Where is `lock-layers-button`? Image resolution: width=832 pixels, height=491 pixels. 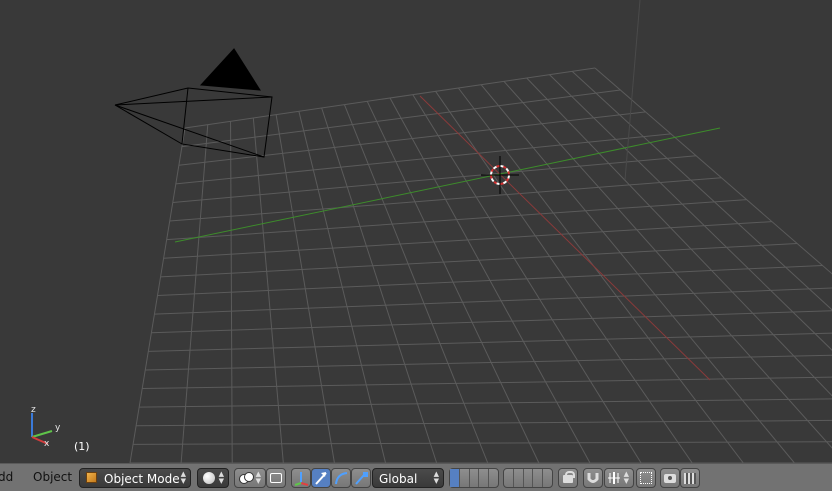
lock-layers-button is located at coordinates (568, 478).